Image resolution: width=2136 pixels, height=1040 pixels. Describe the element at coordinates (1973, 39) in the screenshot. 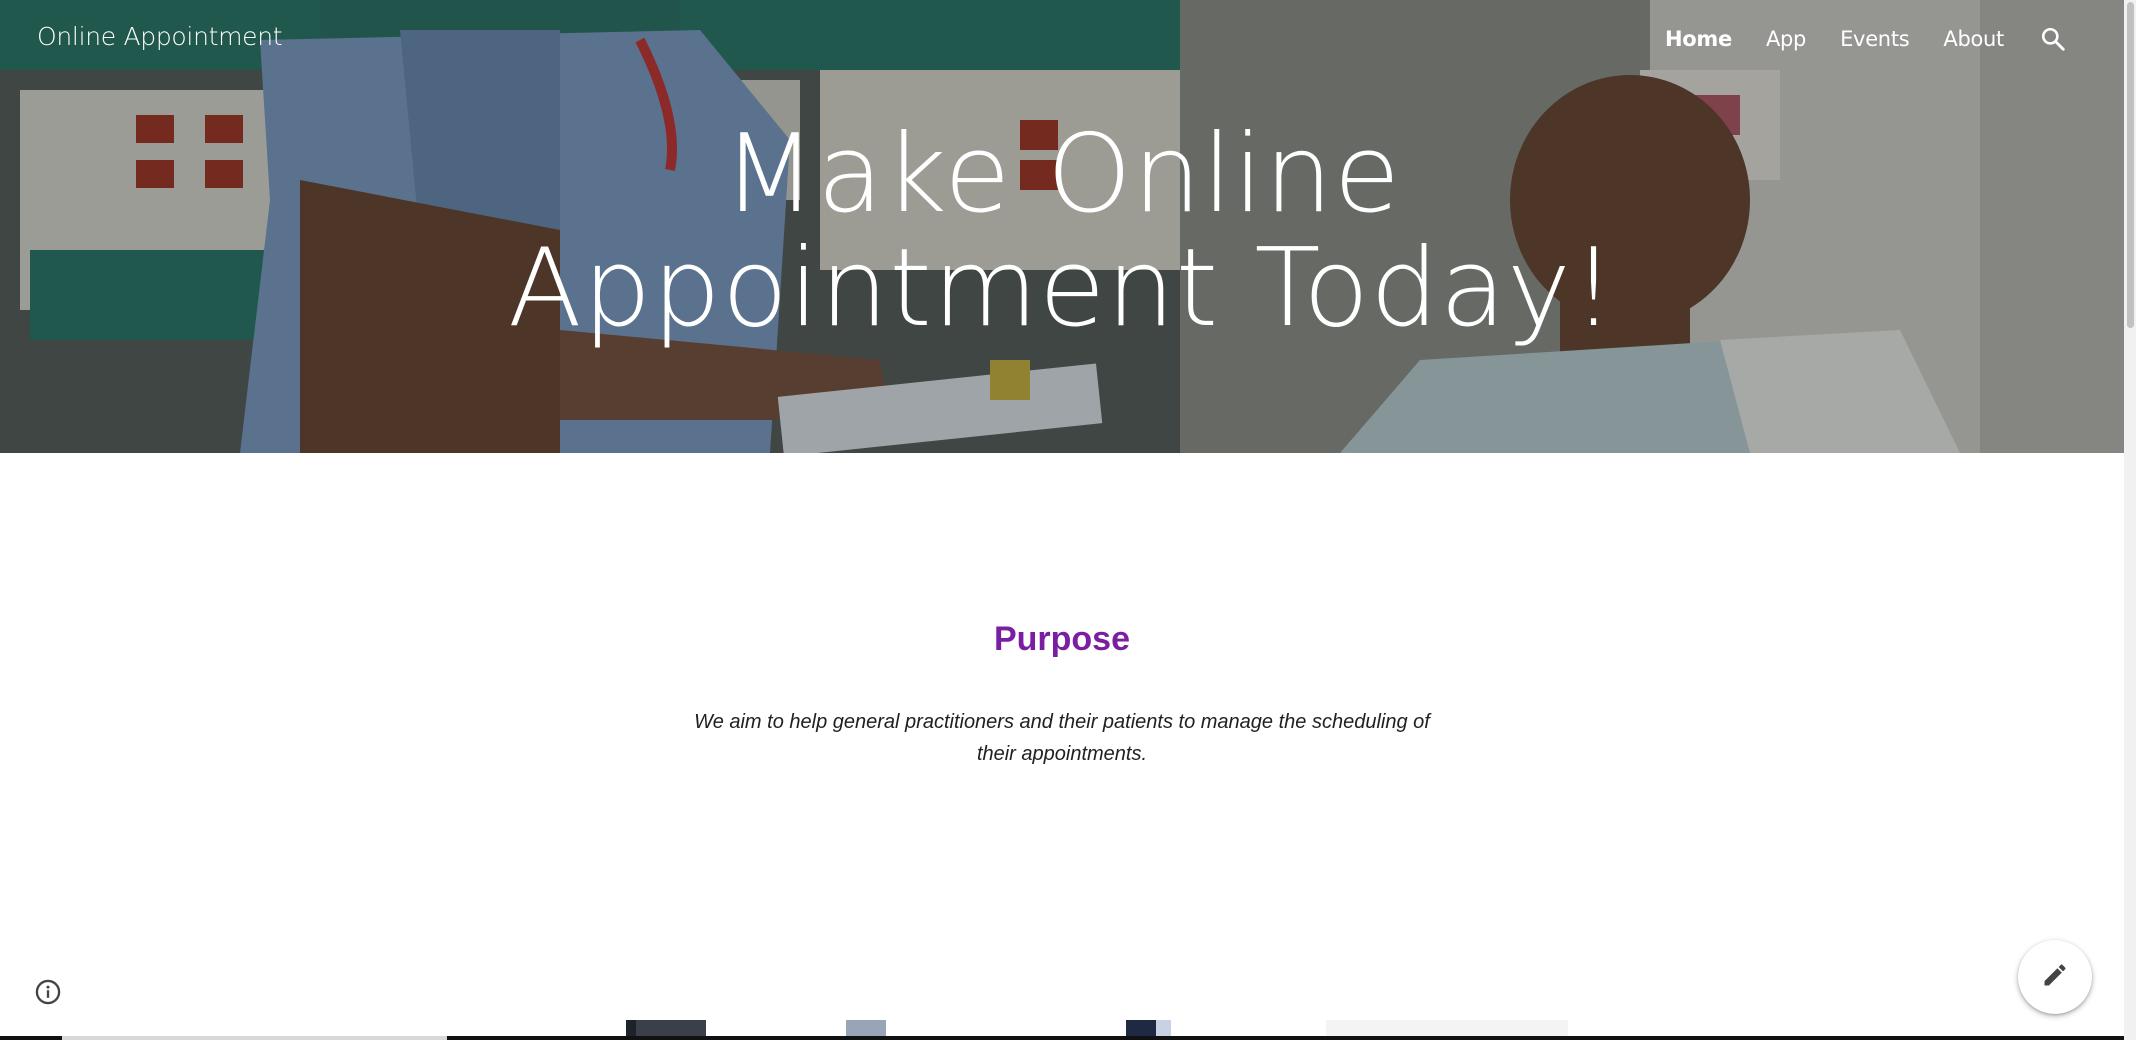

I see `nav-item-about: About` at that location.